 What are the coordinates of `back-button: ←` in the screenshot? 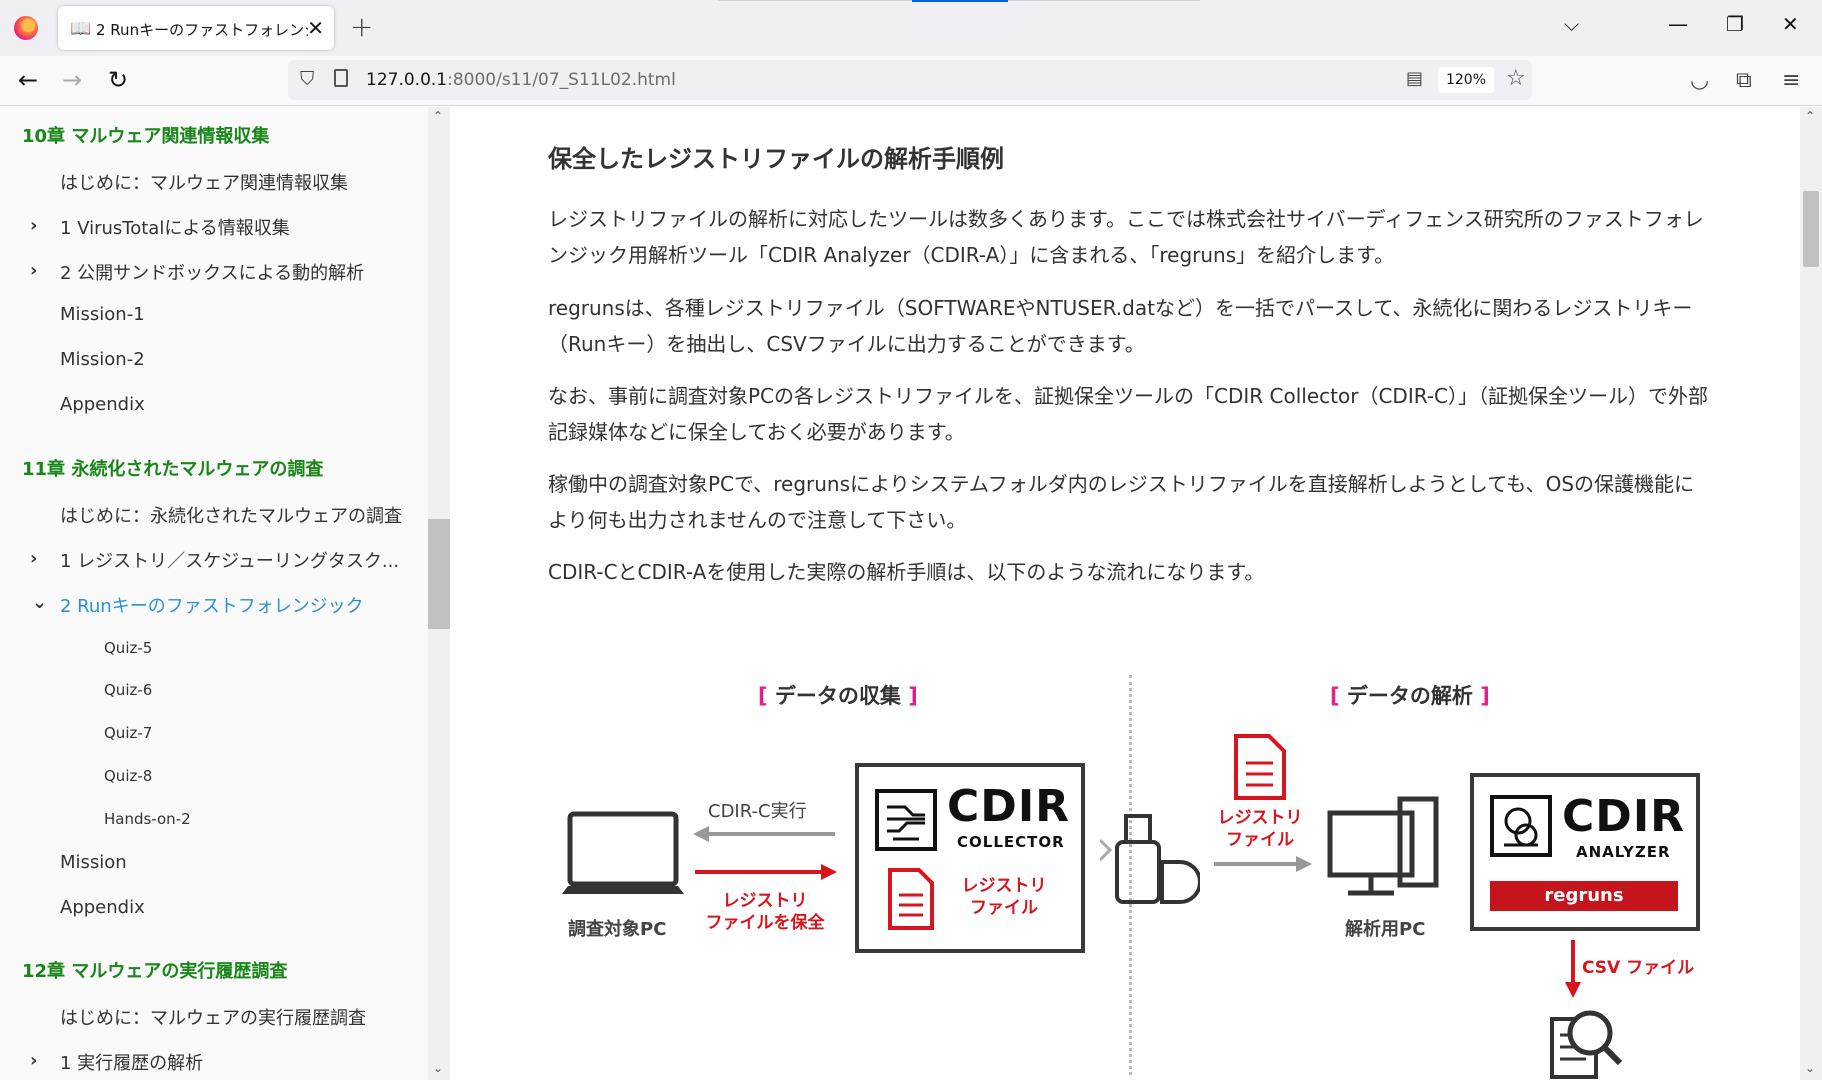 It's located at (28, 80).